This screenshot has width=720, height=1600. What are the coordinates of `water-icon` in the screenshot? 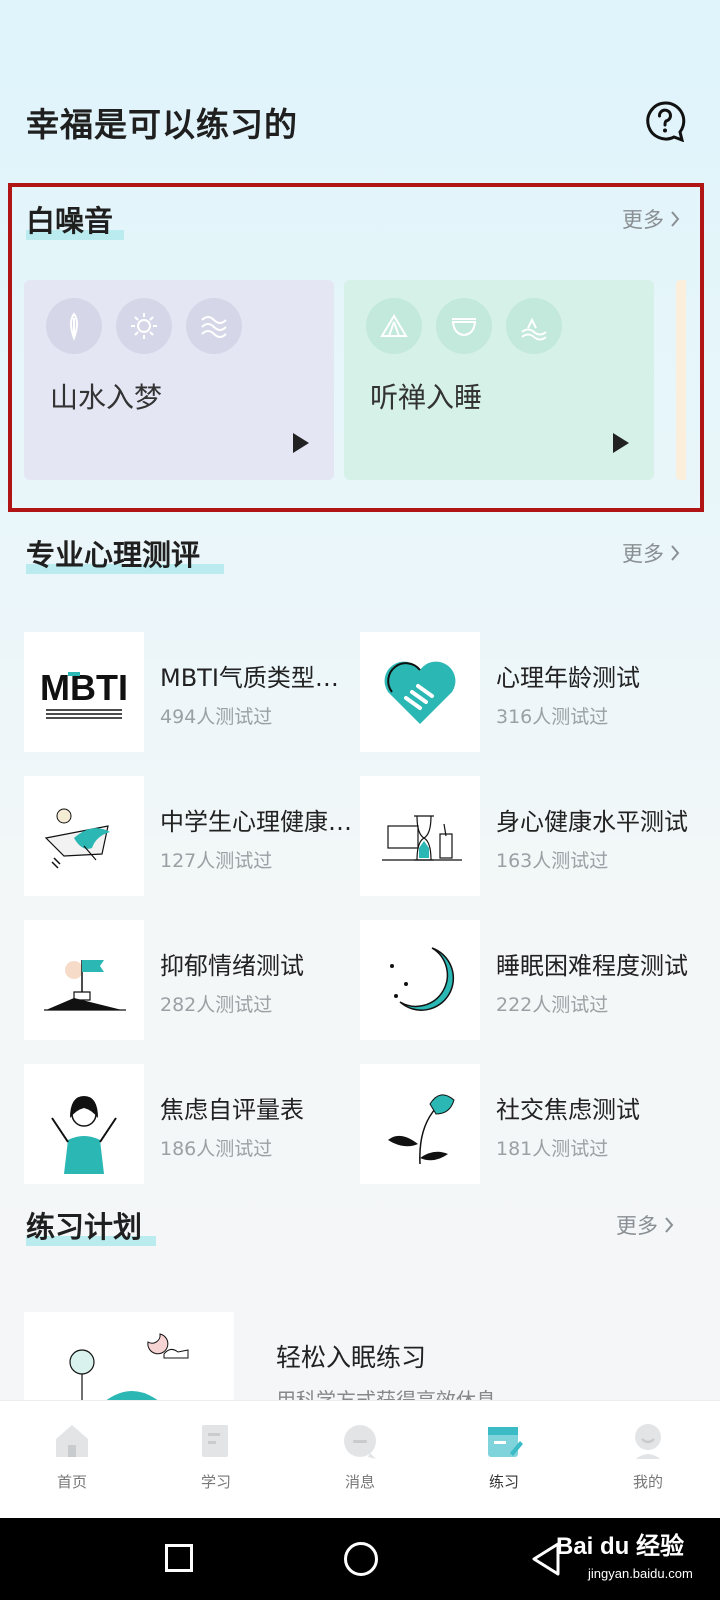 It's located at (534, 326).